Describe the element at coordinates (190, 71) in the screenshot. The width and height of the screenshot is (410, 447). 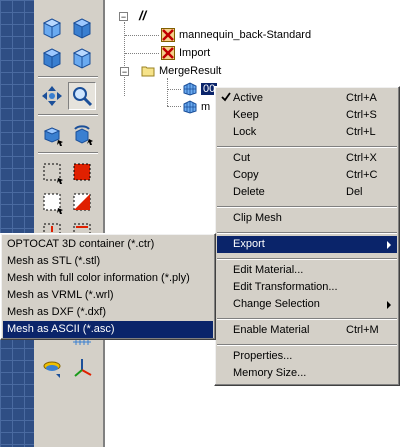
I see `tree-item-label: MergeResult` at that location.